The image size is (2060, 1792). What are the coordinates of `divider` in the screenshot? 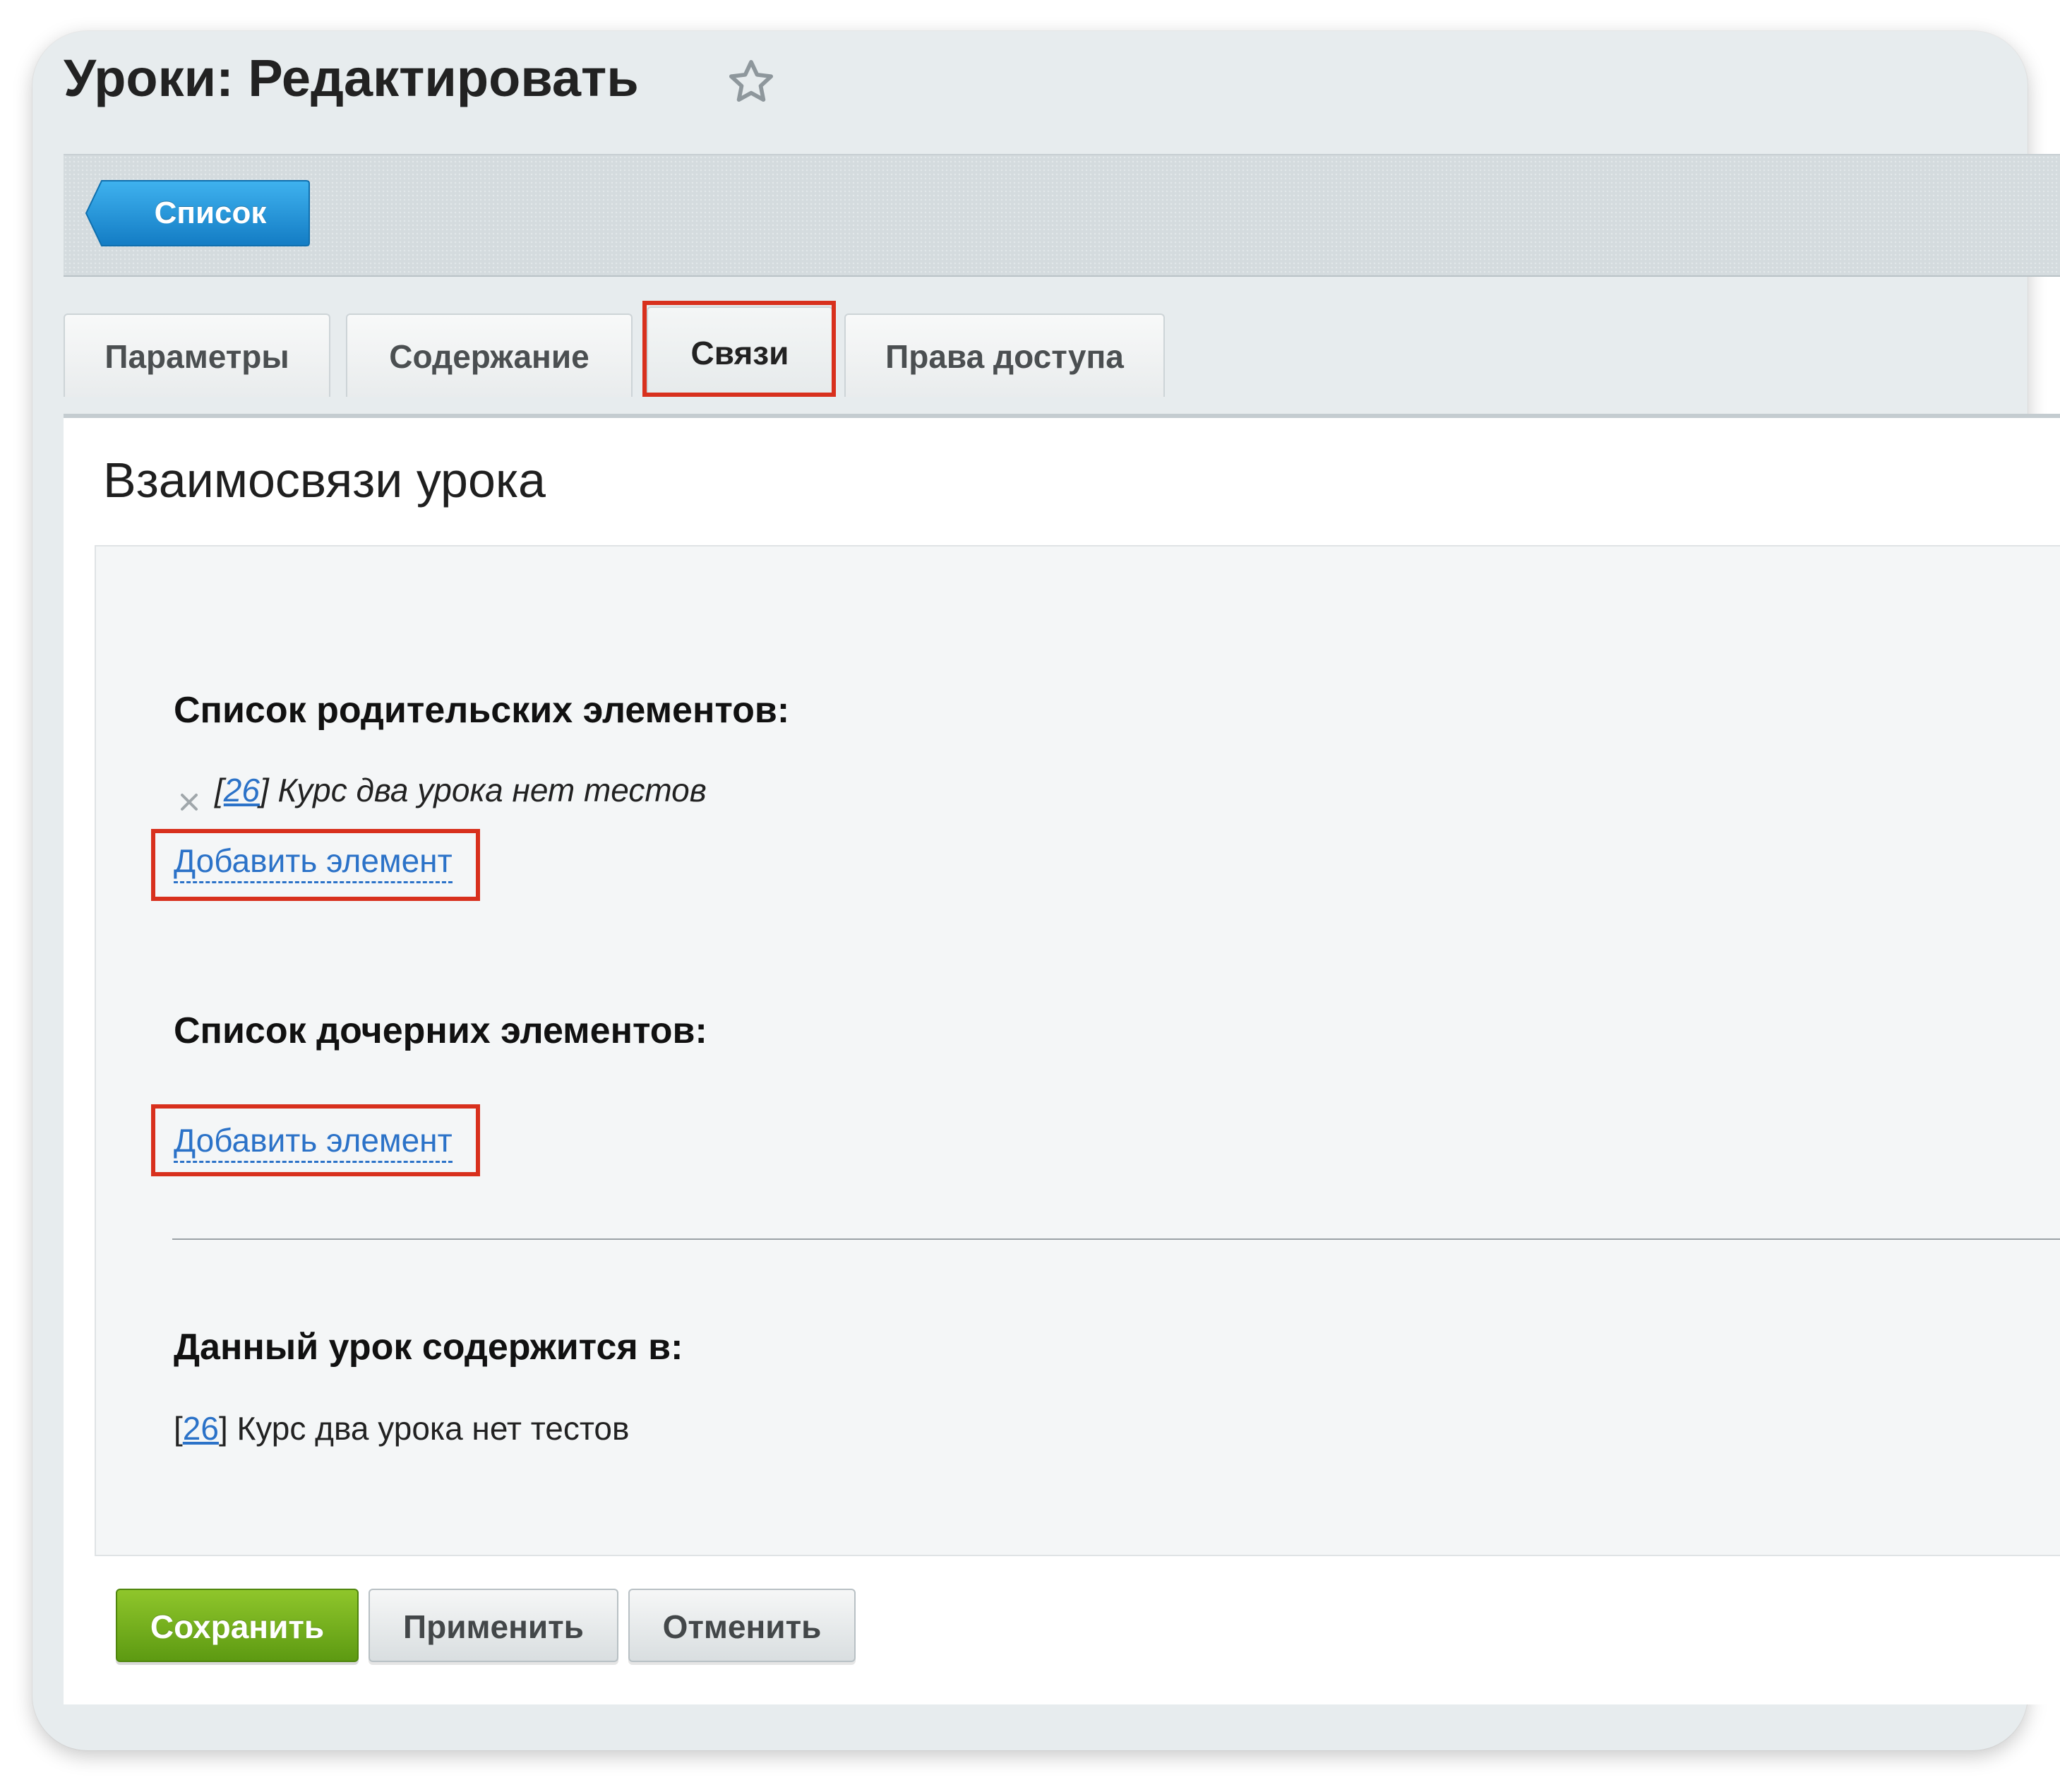 It's located at (1116, 1239).